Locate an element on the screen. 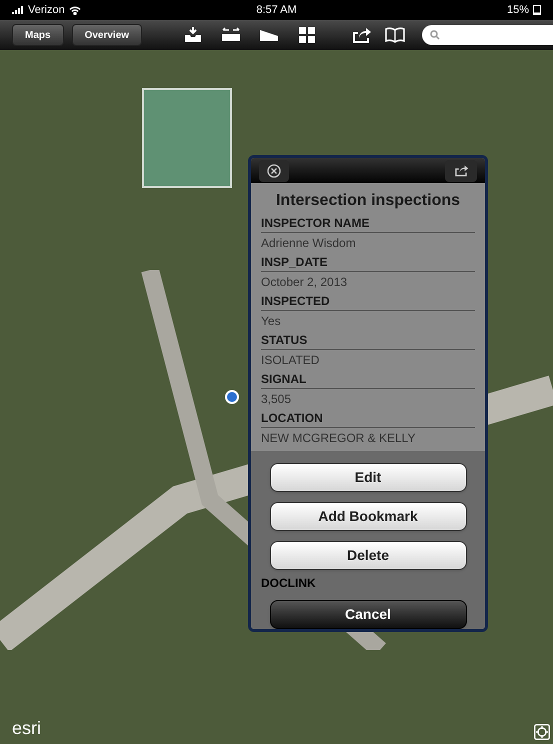 The height and width of the screenshot is (744, 553). field-value: Yes is located at coordinates (271, 321).